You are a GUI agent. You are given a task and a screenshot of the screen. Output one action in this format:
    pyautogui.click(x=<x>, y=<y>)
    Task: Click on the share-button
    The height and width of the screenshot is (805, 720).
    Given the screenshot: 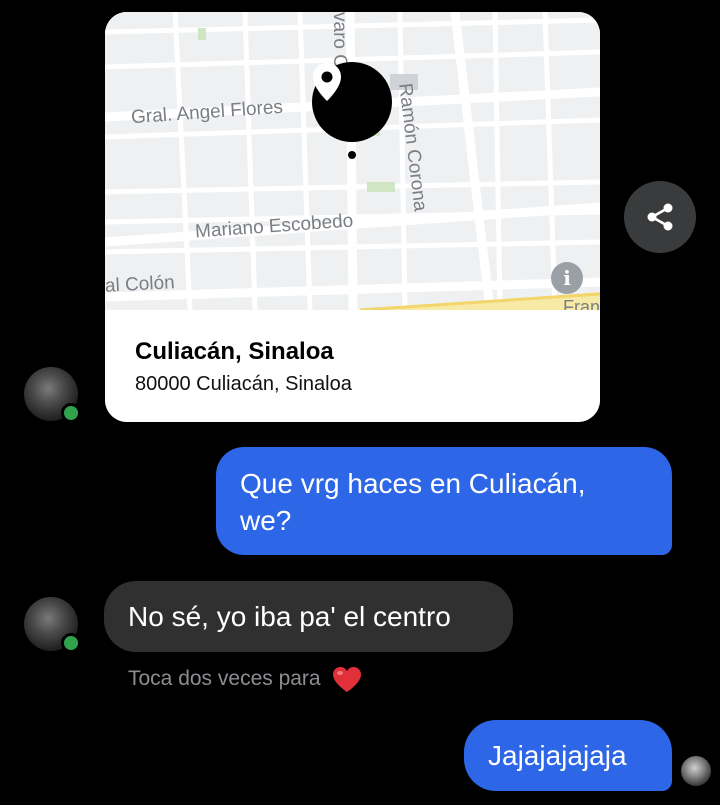 What is the action you would take?
    pyautogui.click(x=660, y=217)
    